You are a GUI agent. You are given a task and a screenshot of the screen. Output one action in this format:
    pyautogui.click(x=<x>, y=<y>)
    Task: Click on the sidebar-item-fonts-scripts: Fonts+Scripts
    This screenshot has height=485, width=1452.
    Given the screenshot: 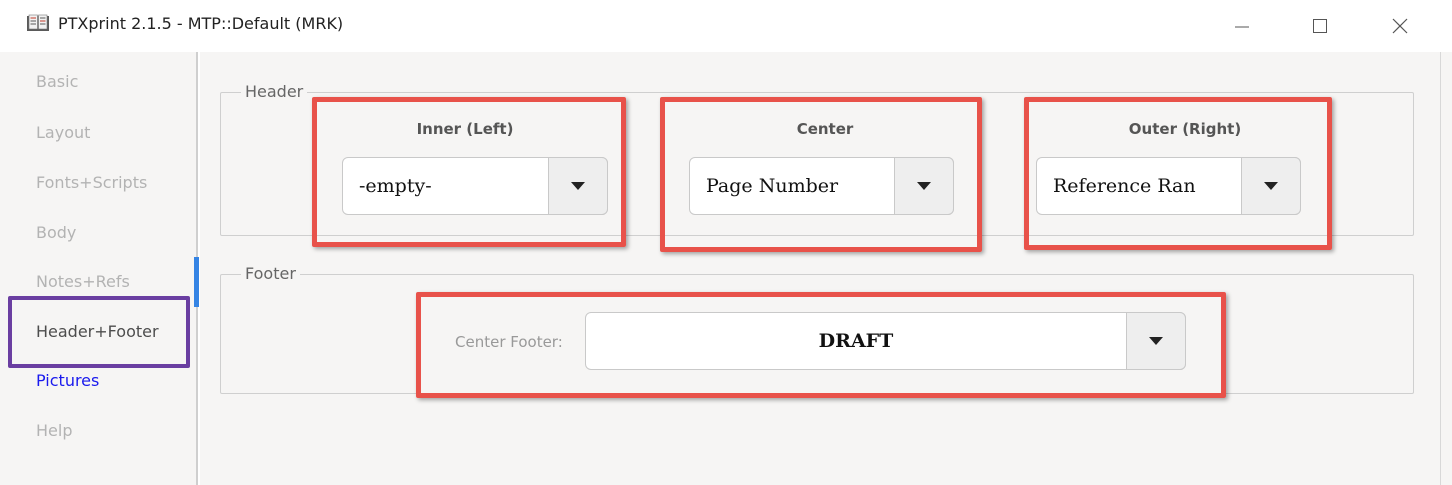 What is the action you would take?
    pyautogui.click(x=91, y=182)
    